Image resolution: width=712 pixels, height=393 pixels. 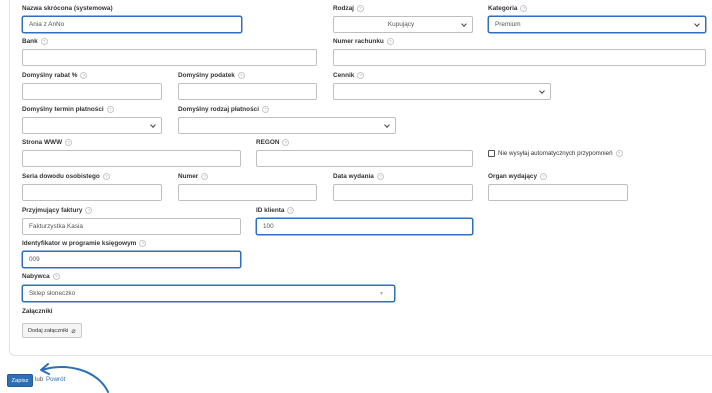 What do you see at coordinates (67, 8) in the screenshot?
I see `short-name-label: Nazwa skrócona (systemowa)` at bounding box center [67, 8].